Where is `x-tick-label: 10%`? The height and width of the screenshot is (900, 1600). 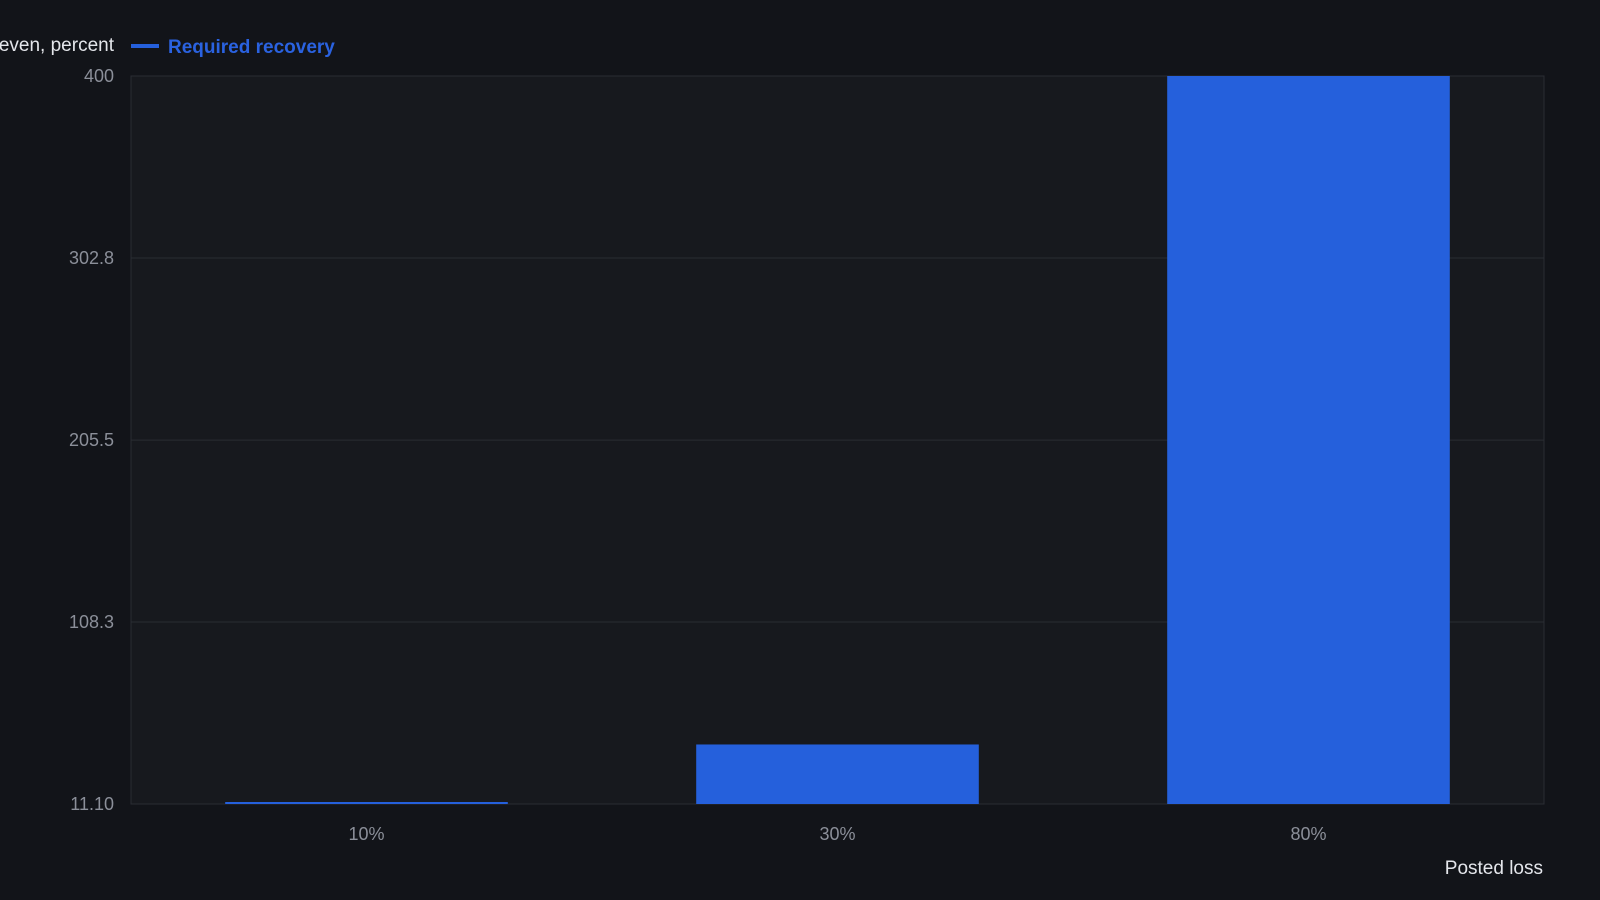 x-tick-label: 10% is located at coordinates (366, 834).